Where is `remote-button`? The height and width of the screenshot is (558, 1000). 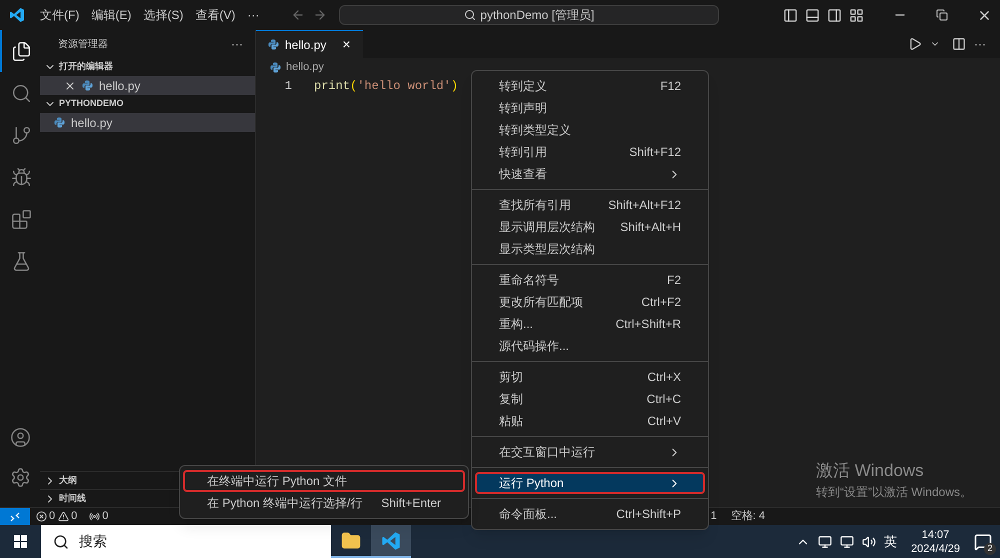
remote-button is located at coordinates (15, 516).